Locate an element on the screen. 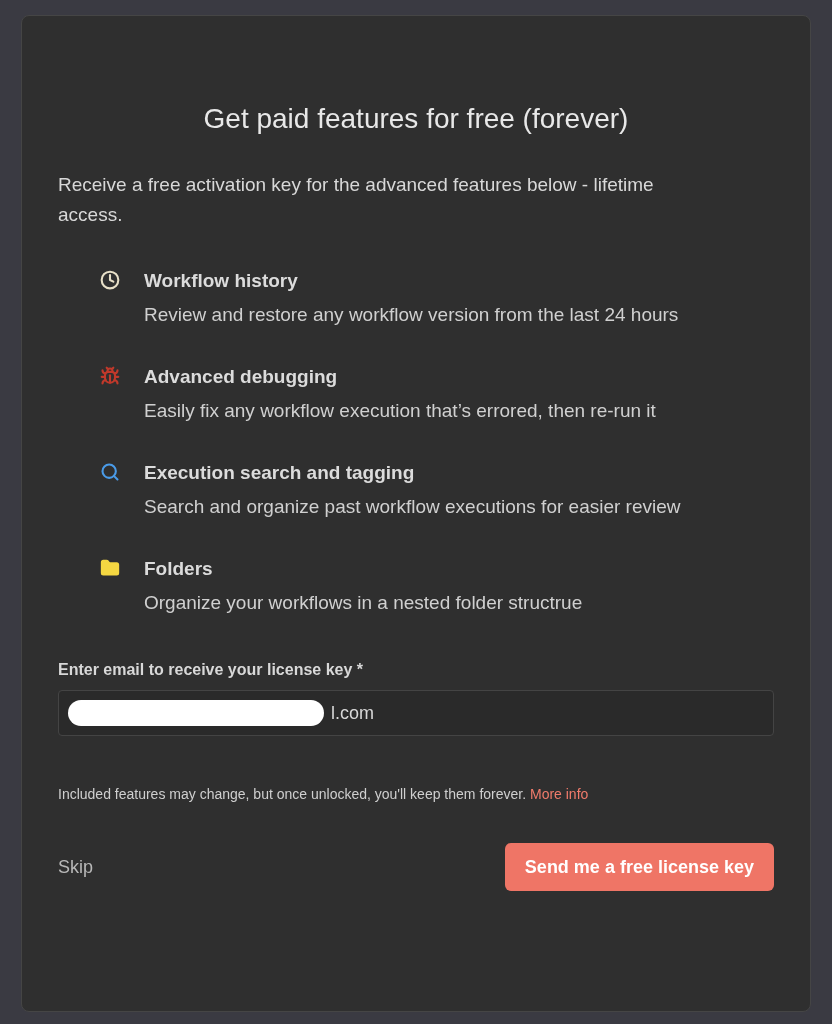  feature-description: Easily fix any workflow execution that’s errored, then re-run it is located at coordinates (400, 411).